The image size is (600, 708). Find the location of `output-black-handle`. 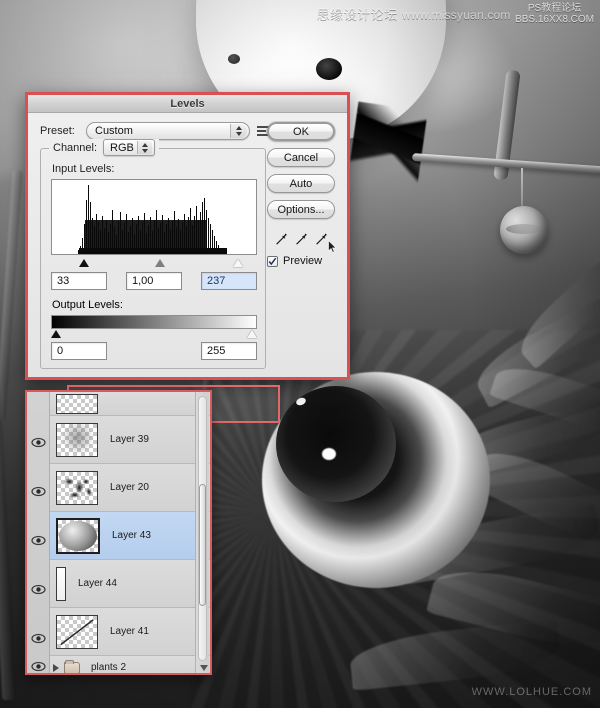

output-black-handle is located at coordinates (56, 334).